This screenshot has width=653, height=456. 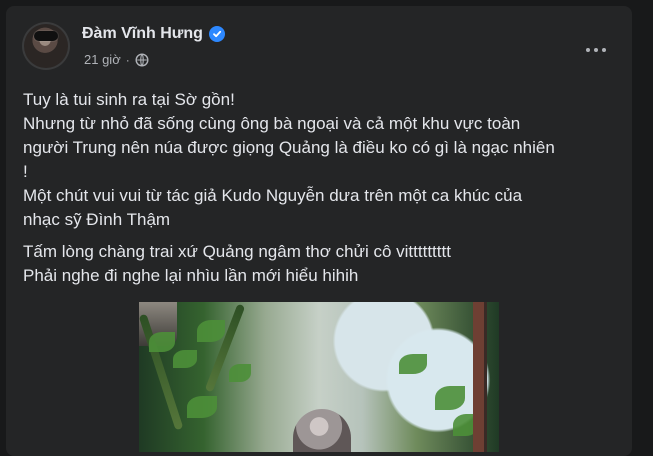 I want to click on post-text-line: Tuy là tui sinh ra tại Sờ gồn!, so click(x=129, y=99).